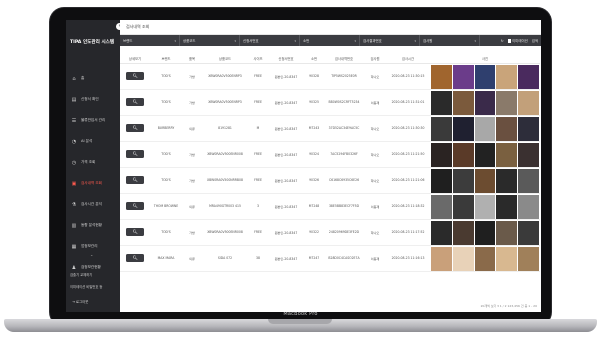 This screenshot has height=337, width=601. Describe the element at coordinates (258, 128) in the screenshot. I see `cell-size: M` at that location.